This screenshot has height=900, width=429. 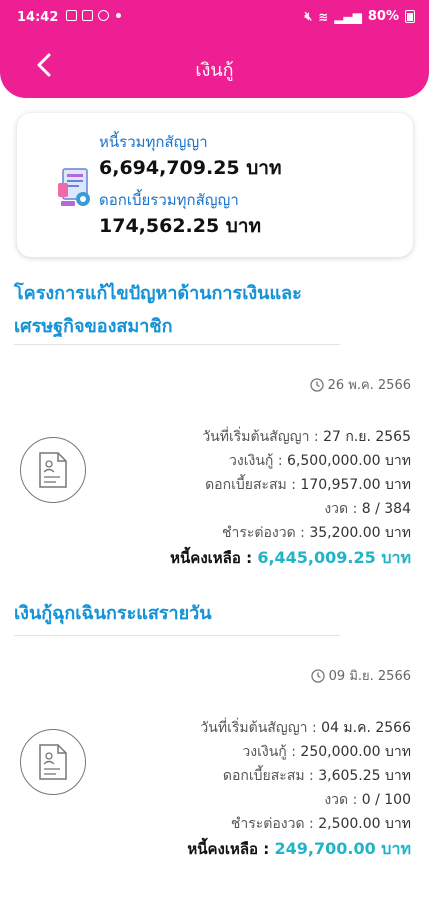 What do you see at coordinates (306, 437) in the screenshot?
I see `detail-row-start-date: วันที่เริ่มต้นสัญญา : 27 ก.ย. 2565` at bounding box center [306, 437].